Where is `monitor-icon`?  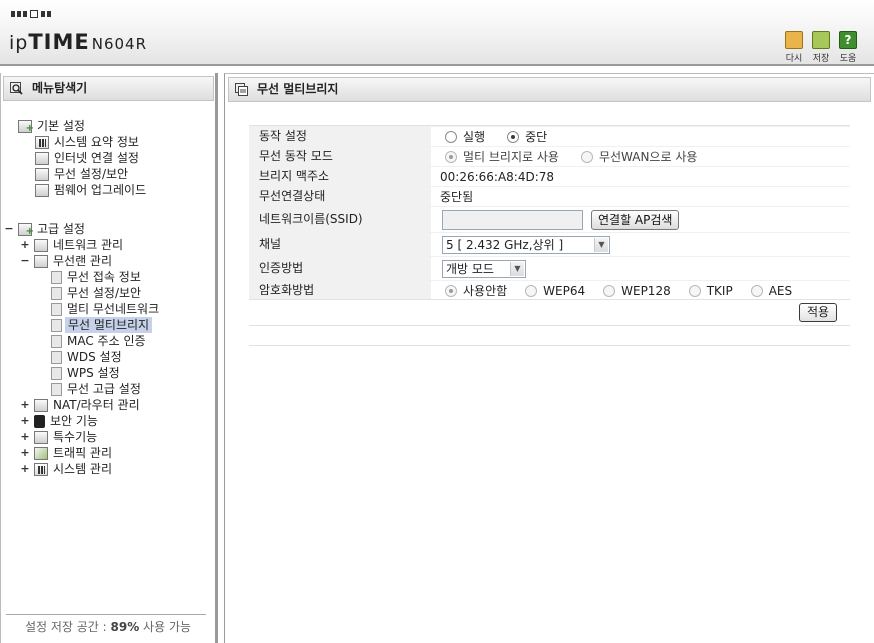
monitor-icon is located at coordinates (42, 158).